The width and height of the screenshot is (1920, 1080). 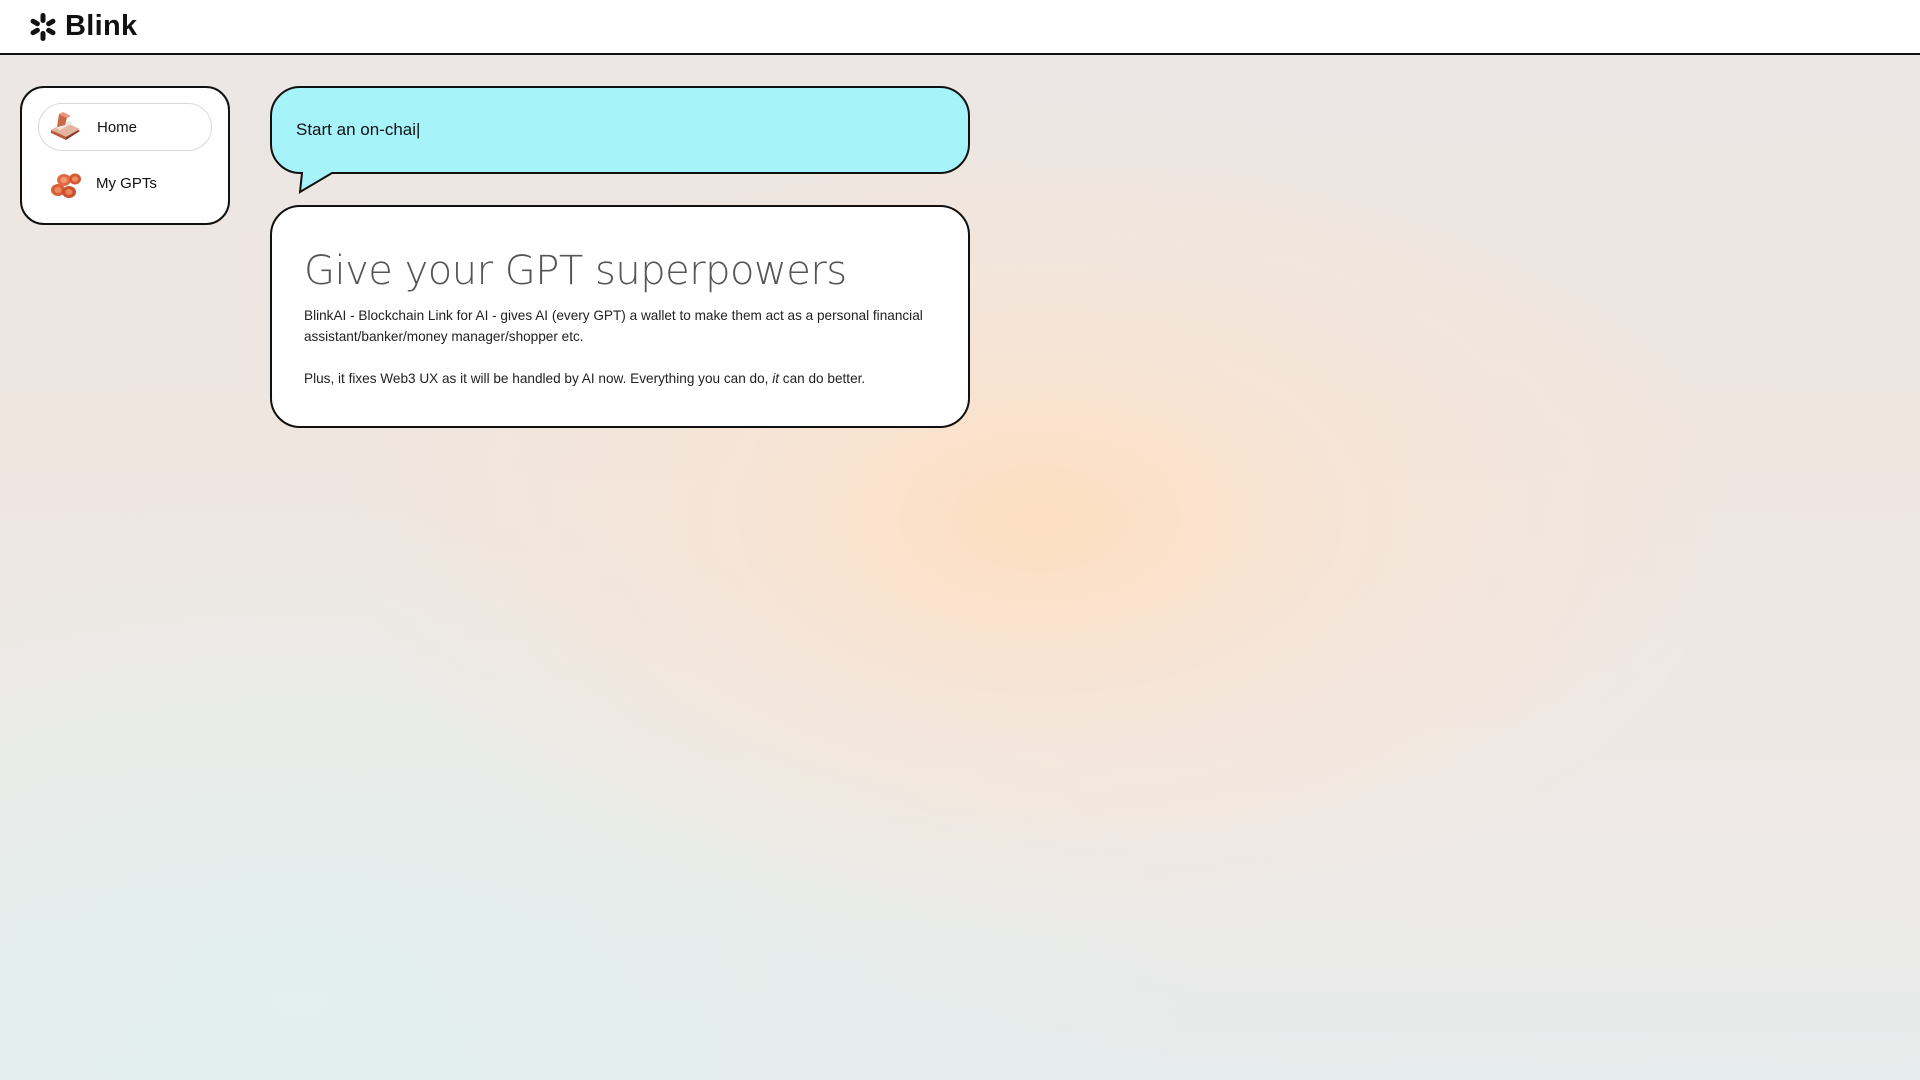 I want to click on sidebar-item-label: My GPTs, so click(x=126, y=183).